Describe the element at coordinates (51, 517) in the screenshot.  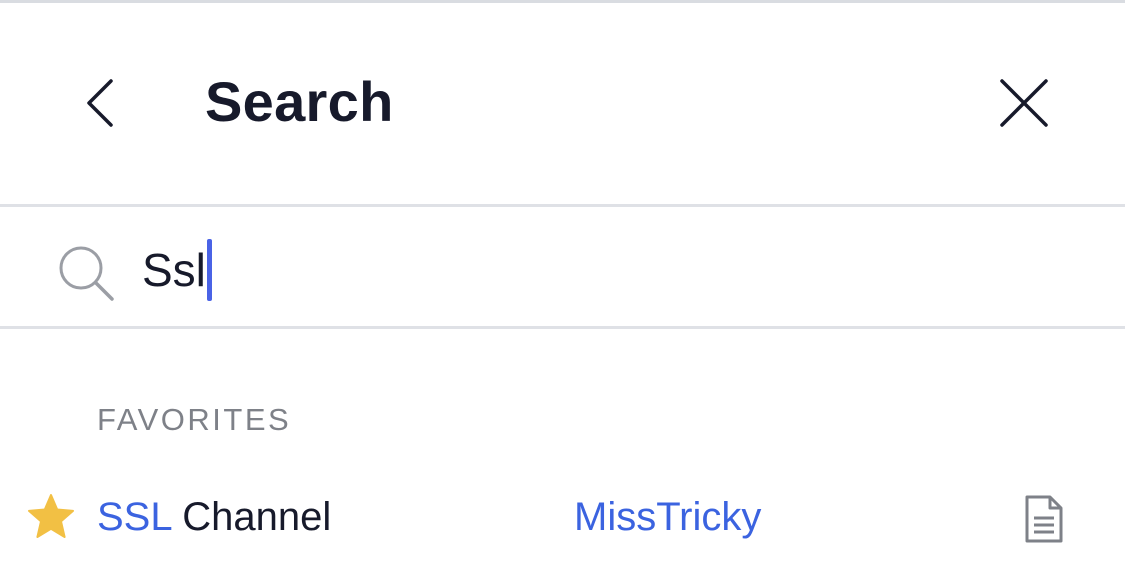
I see `star-icon` at that location.